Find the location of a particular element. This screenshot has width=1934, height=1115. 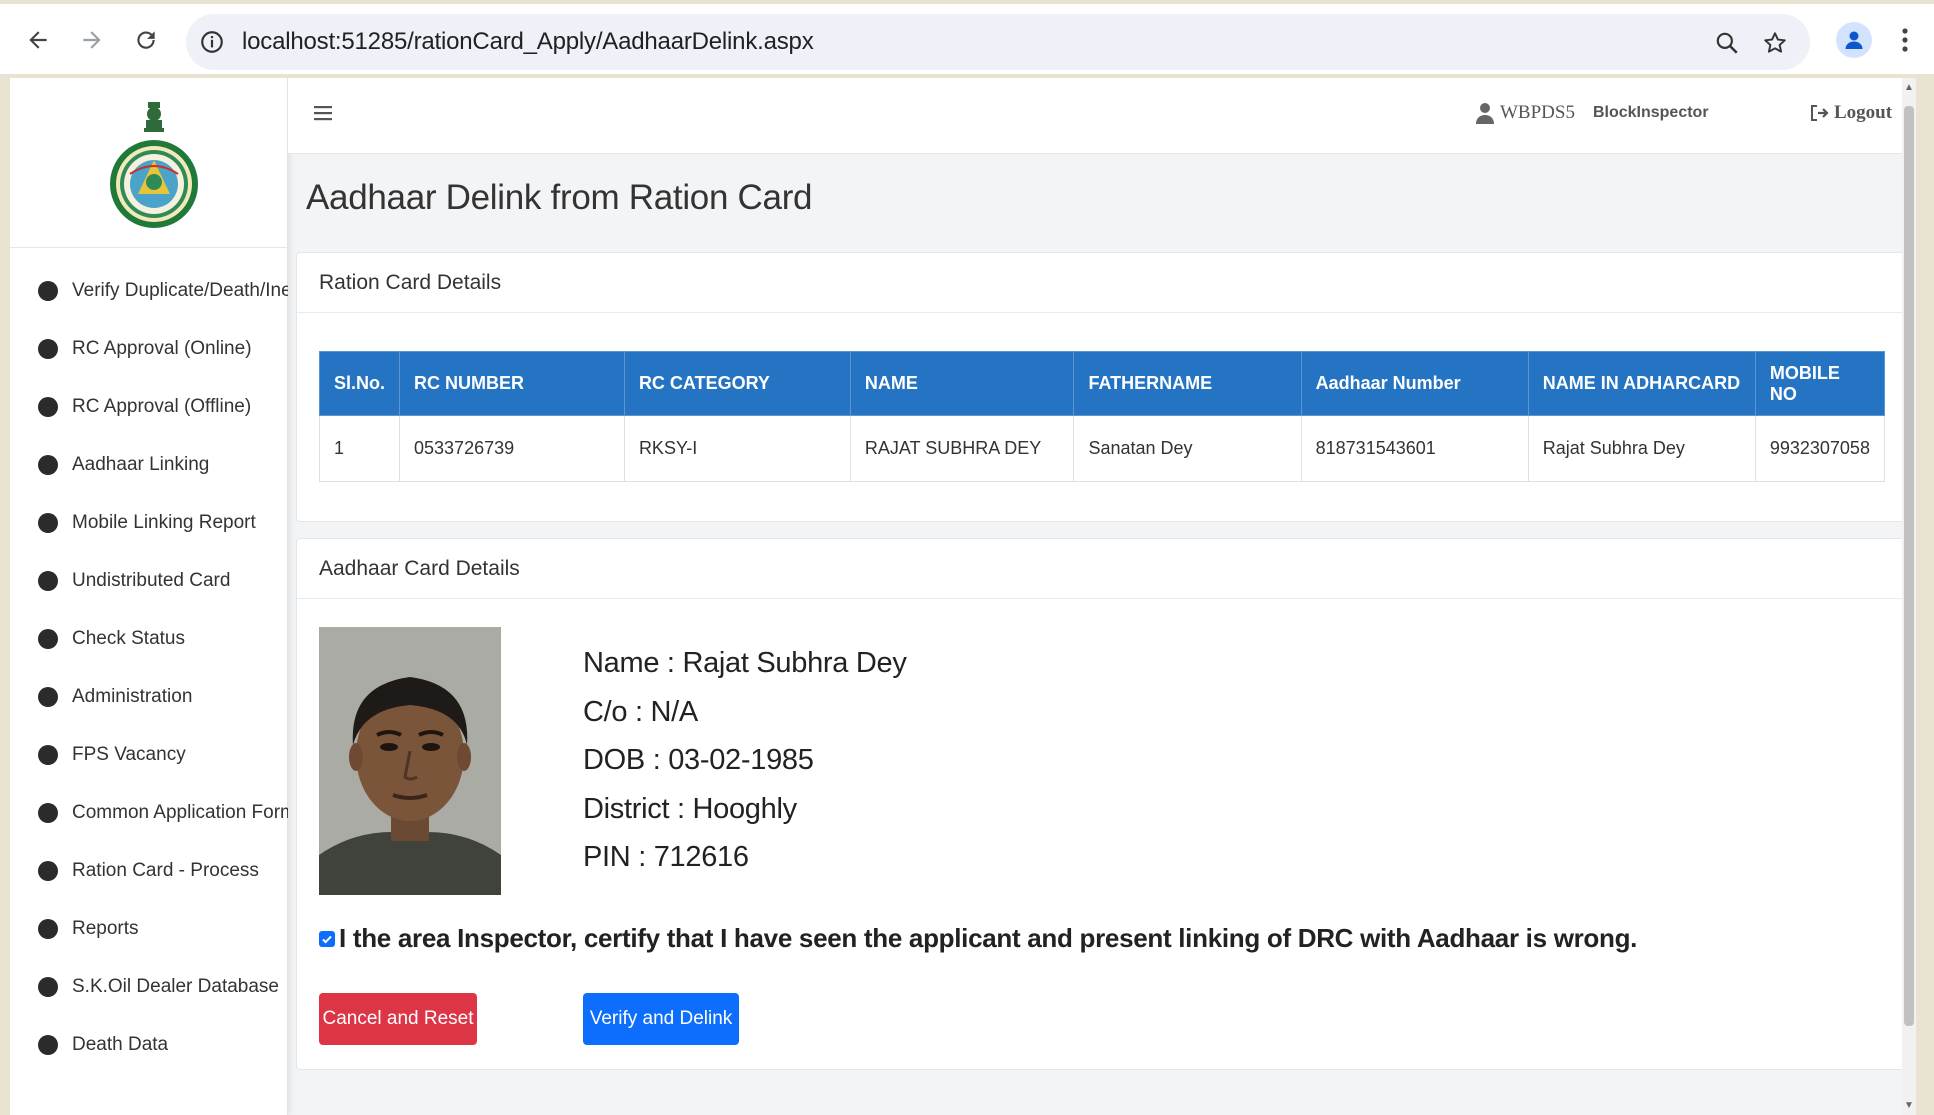

logout-link: Logout is located at coordinates (1851, 113).